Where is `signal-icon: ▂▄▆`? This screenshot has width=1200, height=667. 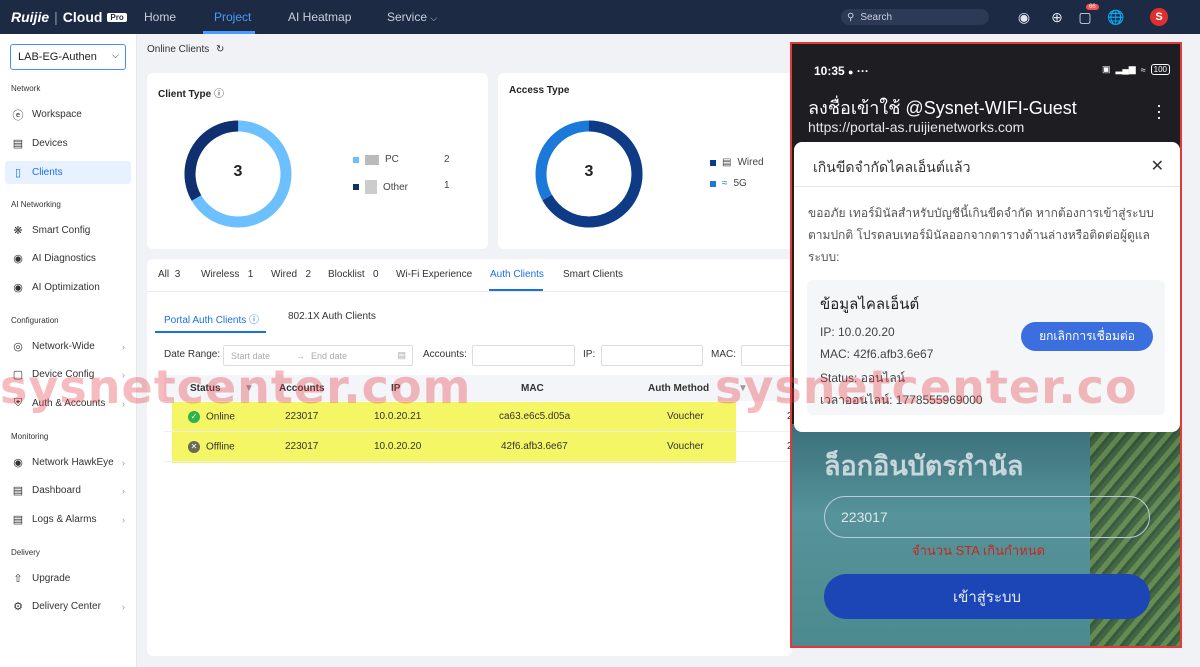
signal-icon: ▂▄▆ is located at coordinates (1125, 69).